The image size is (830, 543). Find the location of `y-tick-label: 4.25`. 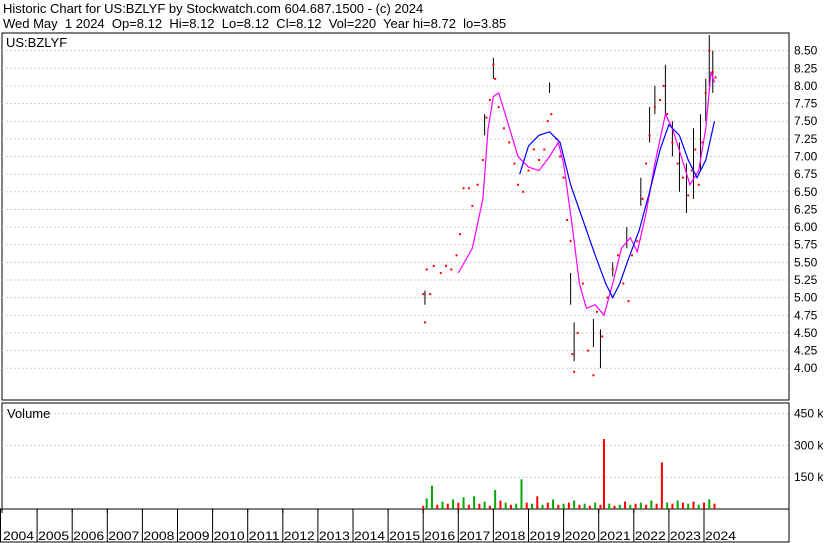

y-tick-label: 4.25 is located at coordinates (806, 351).